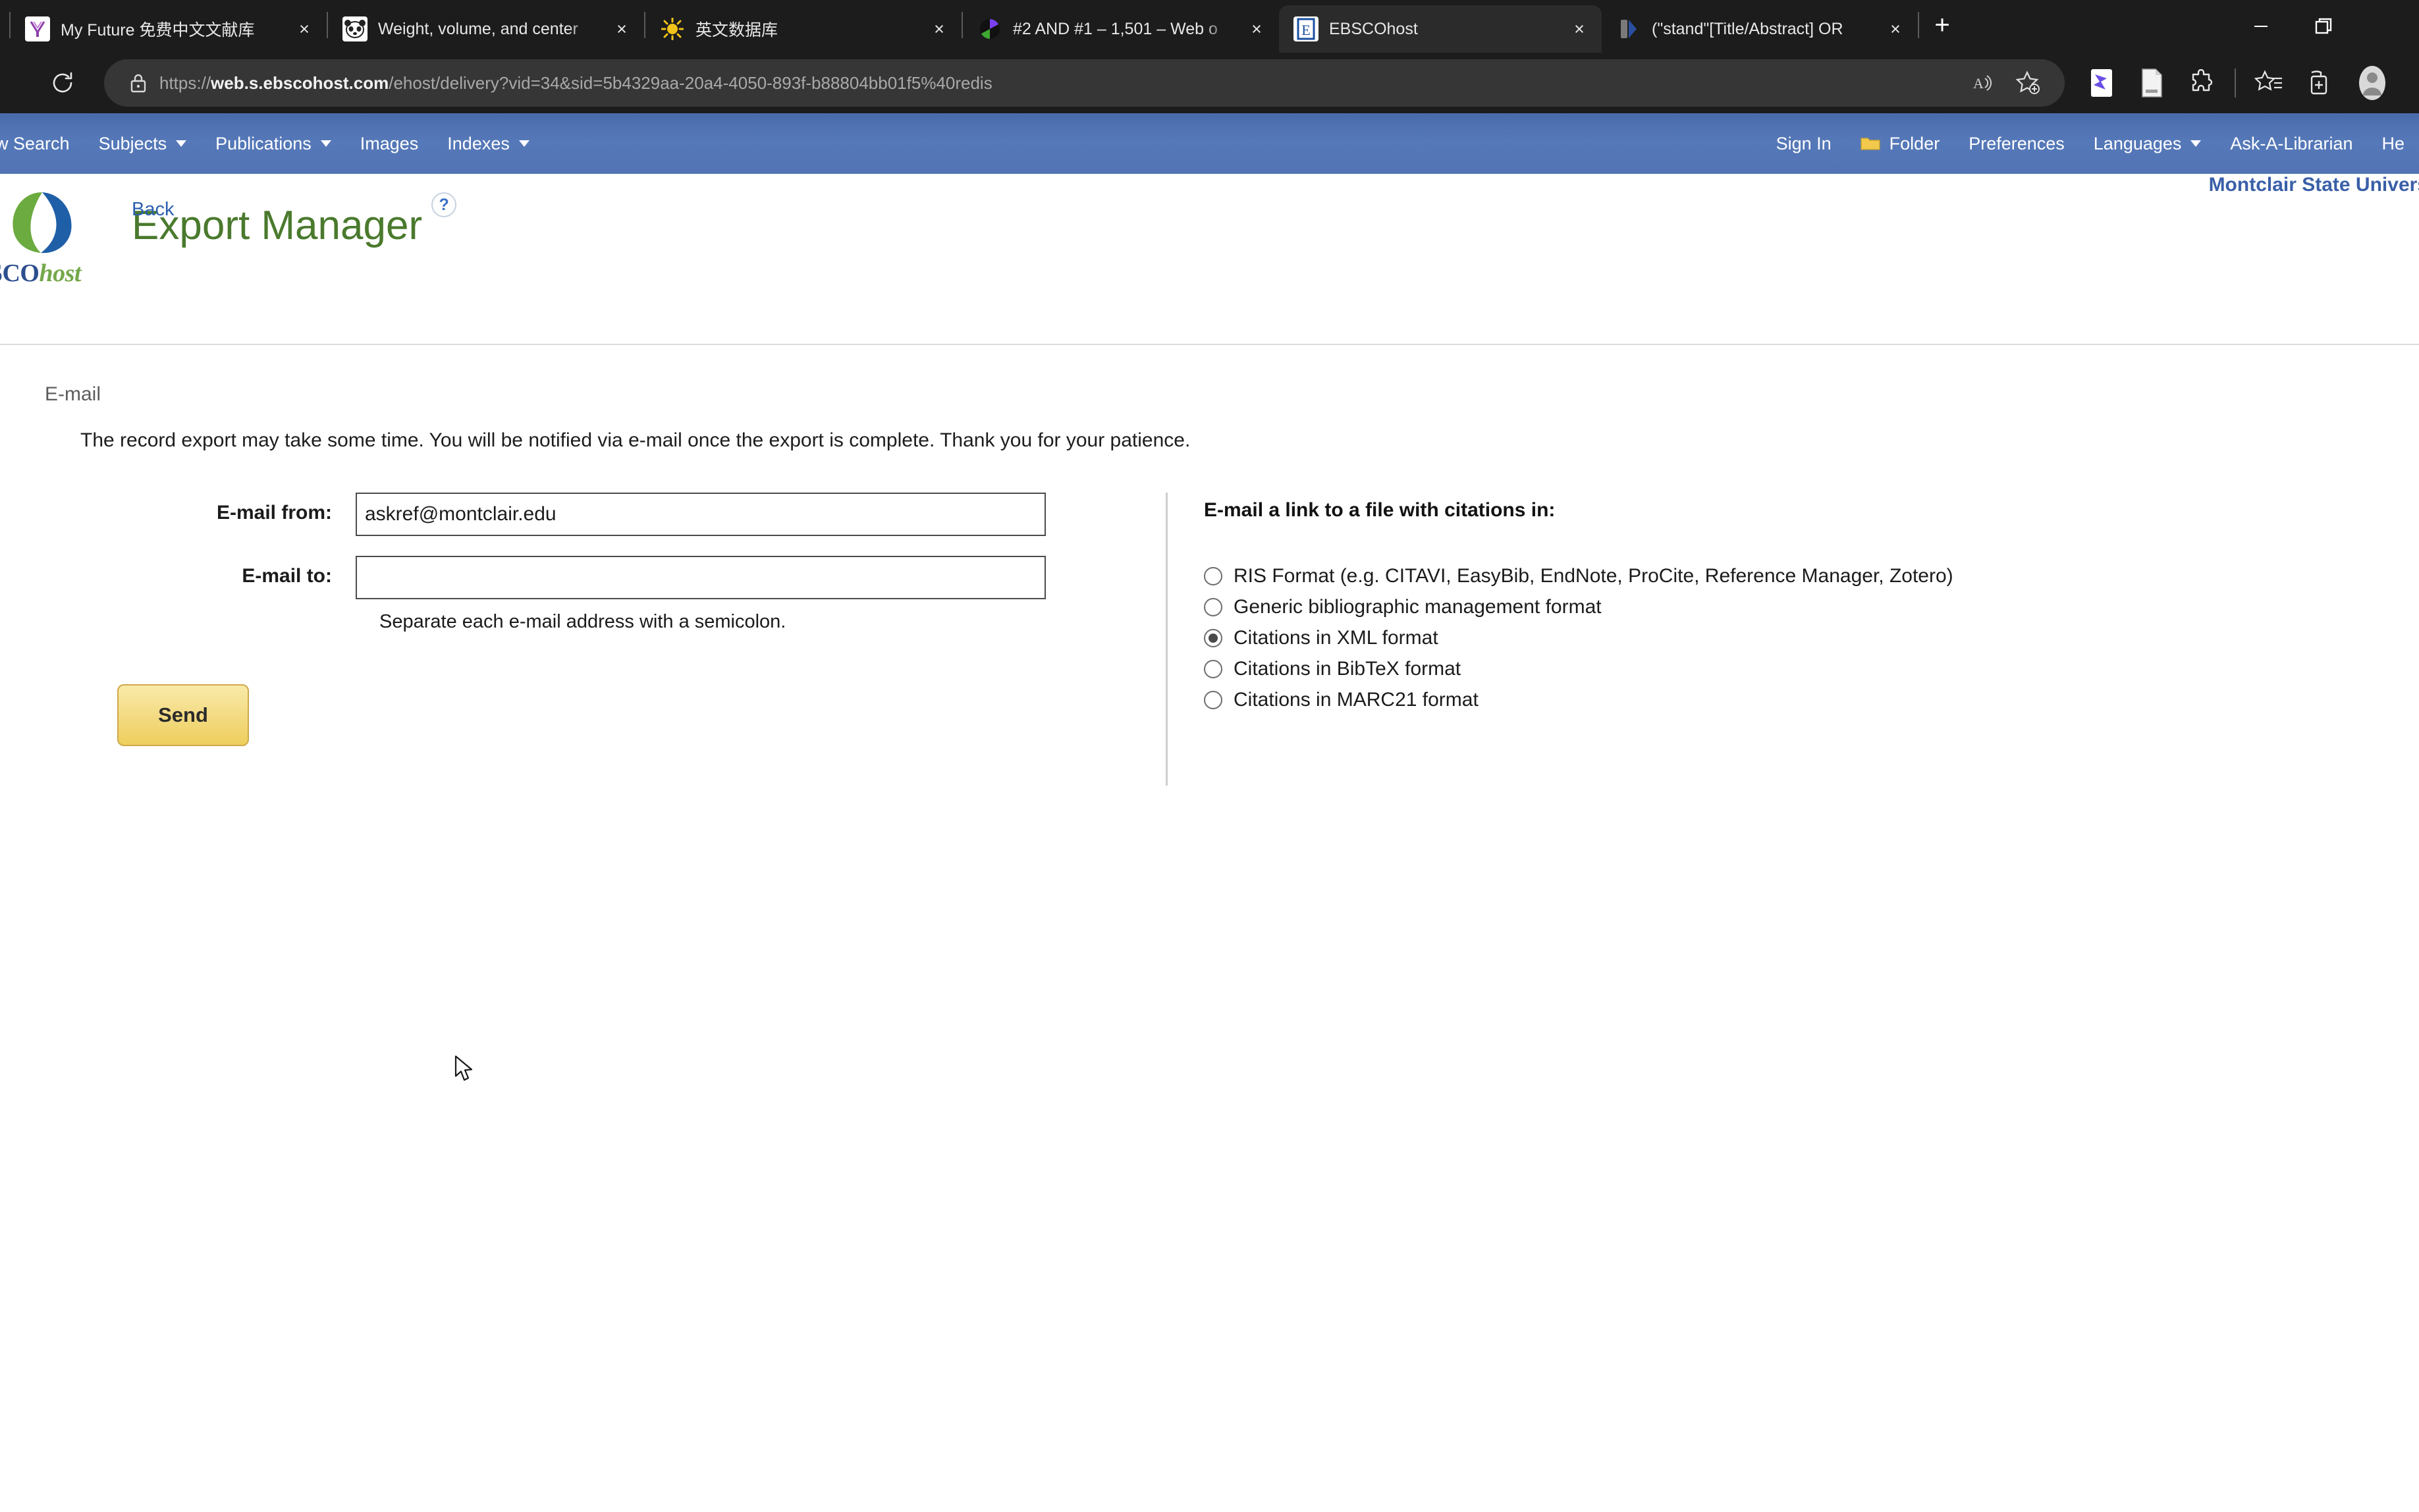  I want to click on email-to-label: E-mail to:, so click(287, 576).